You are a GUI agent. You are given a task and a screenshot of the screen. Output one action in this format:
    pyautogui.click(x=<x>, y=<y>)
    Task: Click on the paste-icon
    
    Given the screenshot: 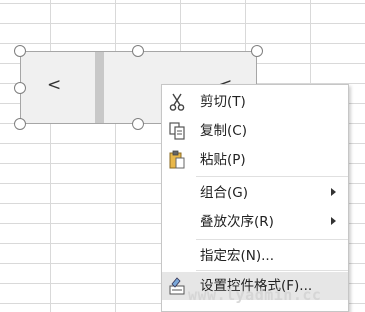 What is the action you would take?
    pyautogui.click(x=177, y=160)
    